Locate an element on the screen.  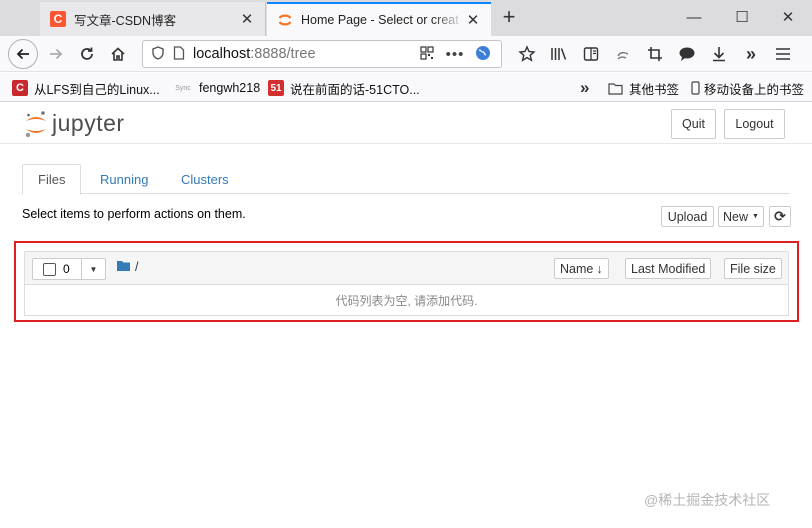
new-tab-icon: + is located at coordinates (509, 18).